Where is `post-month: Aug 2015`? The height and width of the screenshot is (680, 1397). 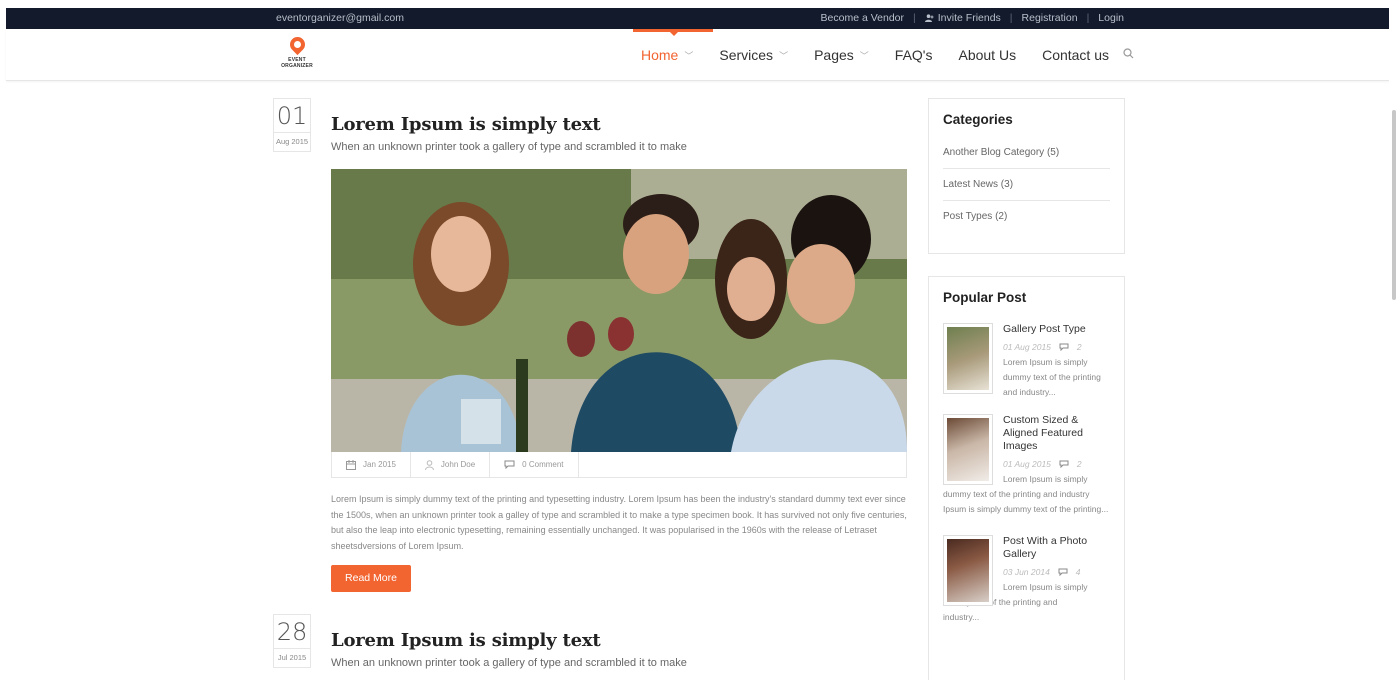
post-month: Aug 2015 is located at coordinates (292, 141).